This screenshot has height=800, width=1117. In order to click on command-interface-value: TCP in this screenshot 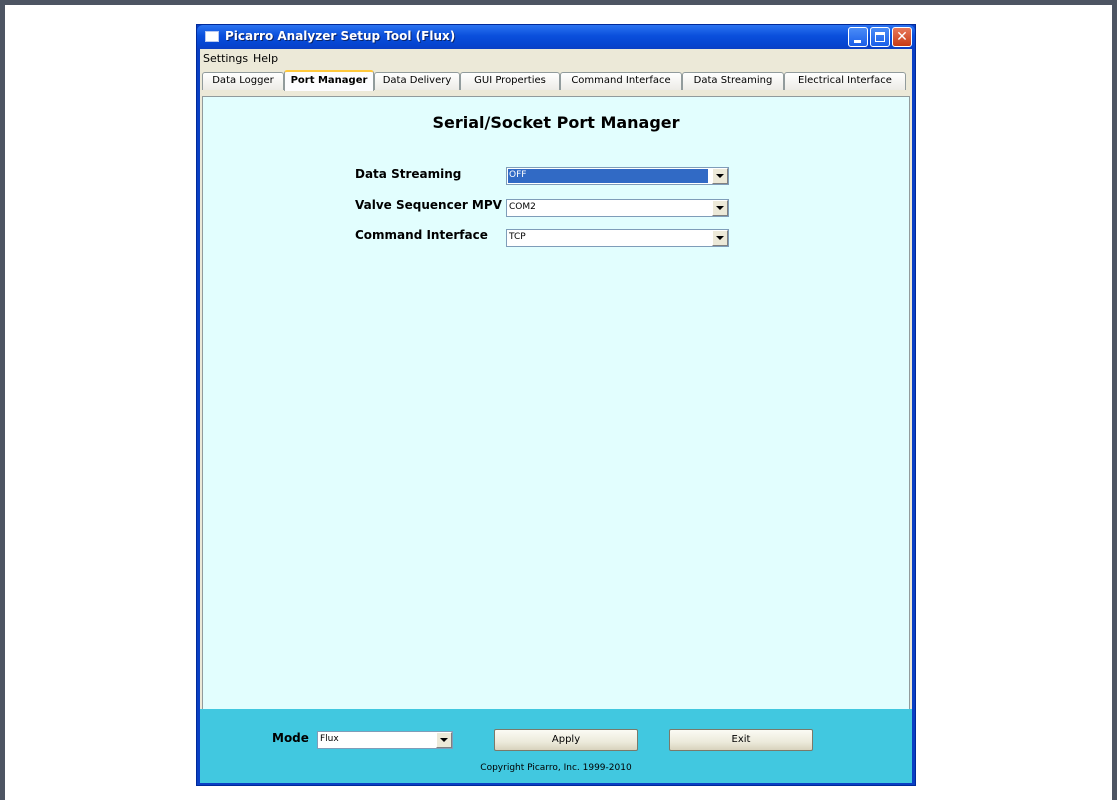, I will do `click(517, 237)`.